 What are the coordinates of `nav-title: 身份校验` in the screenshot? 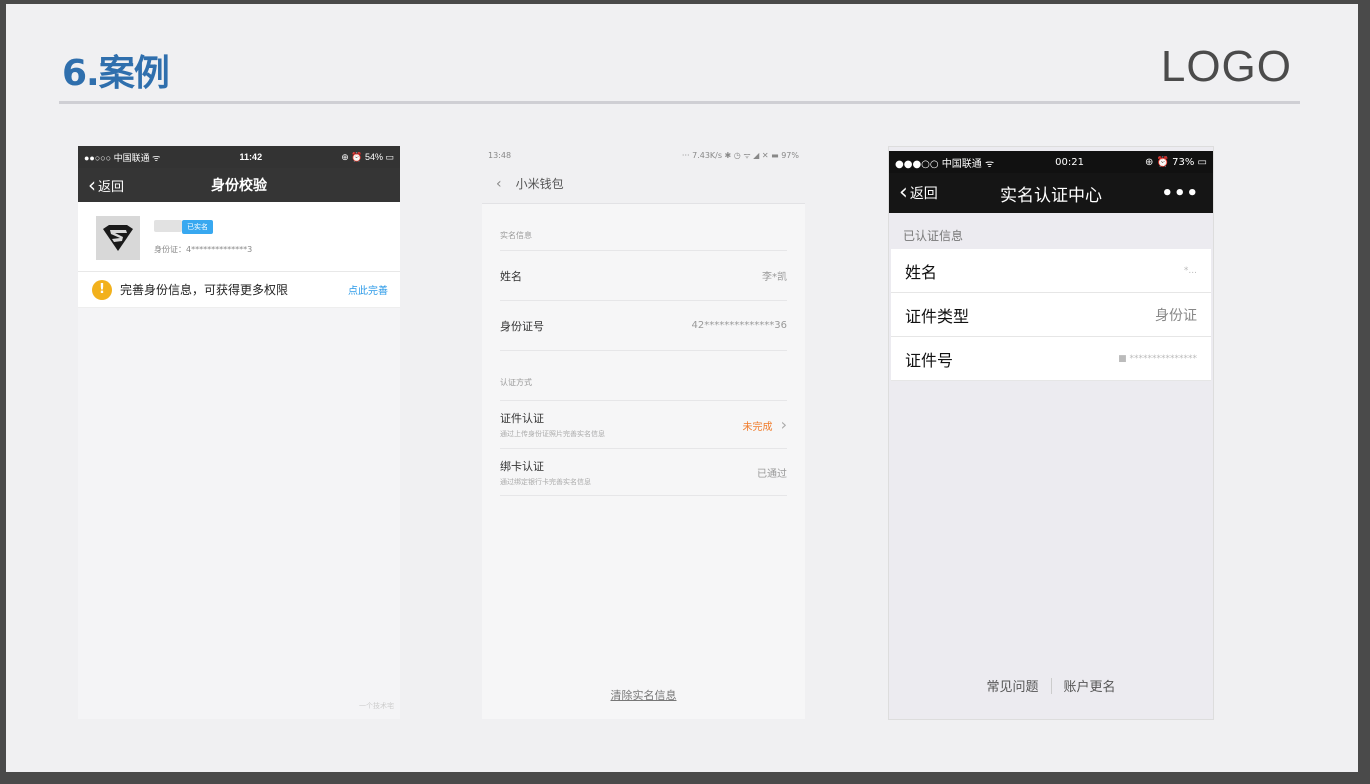 It's located at (239, 186).